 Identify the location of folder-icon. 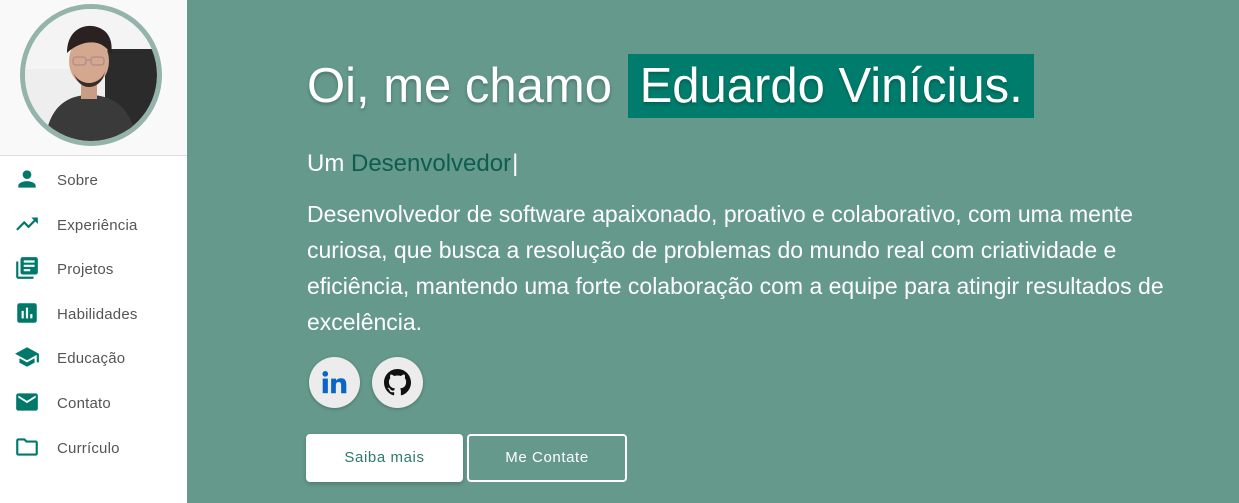
(27, 447).